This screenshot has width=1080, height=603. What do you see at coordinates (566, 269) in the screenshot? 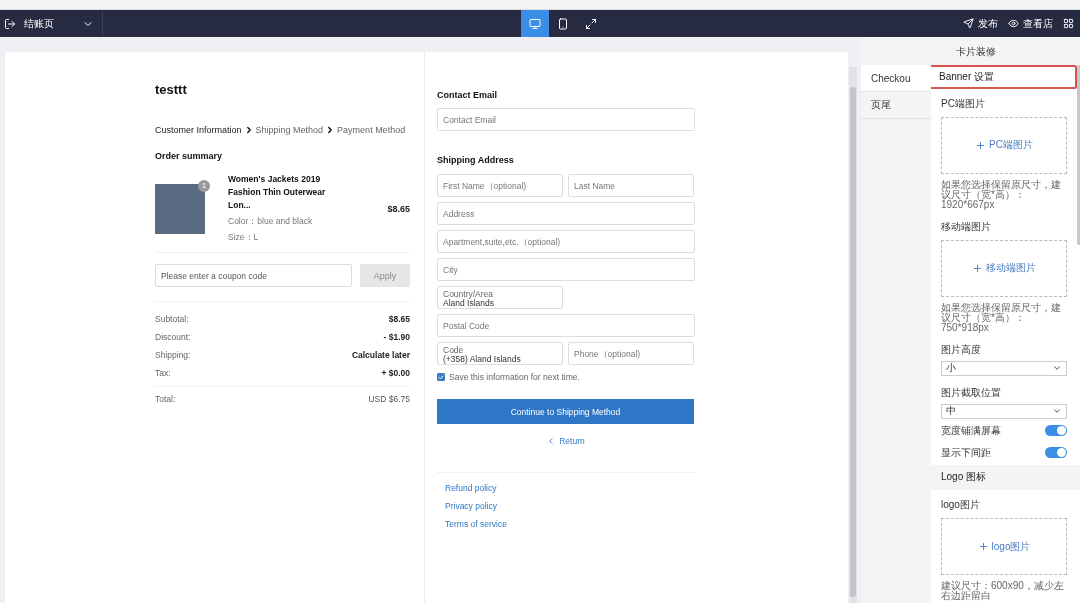
I see `input-field: City` at bounding box center [566, 269].